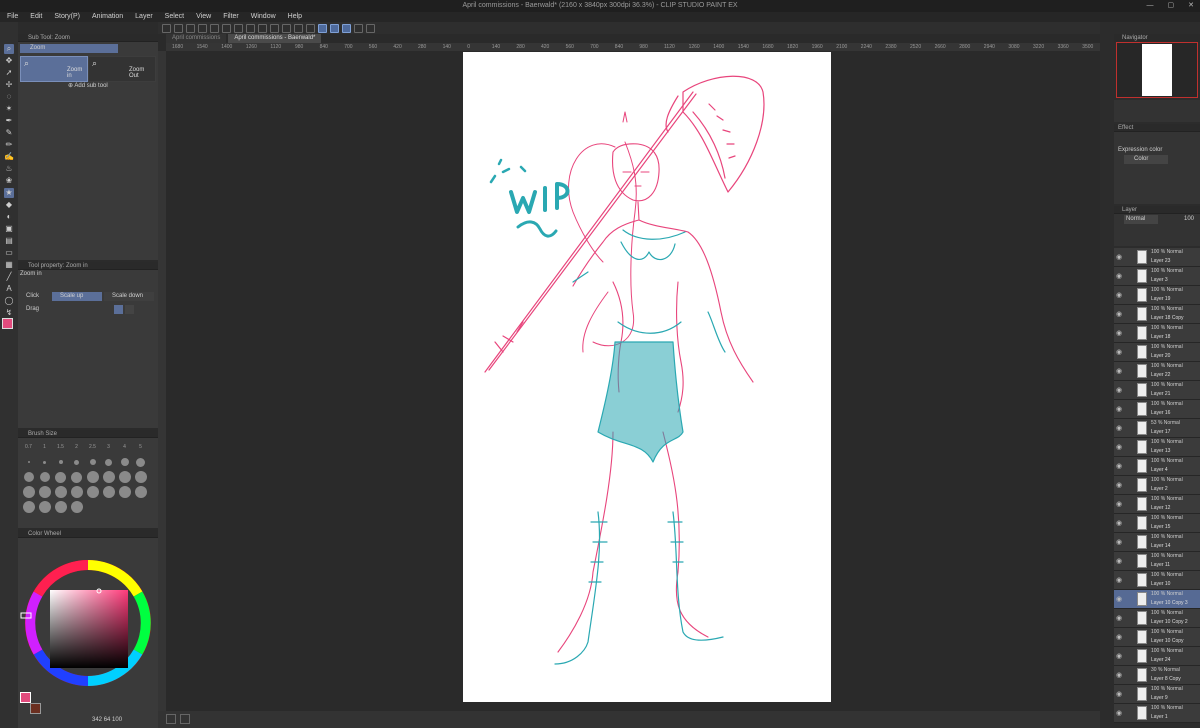  Describe the element at coordinates (1141, 219) in the screenshot. I see `blend-mode-select: Normal` at that location.